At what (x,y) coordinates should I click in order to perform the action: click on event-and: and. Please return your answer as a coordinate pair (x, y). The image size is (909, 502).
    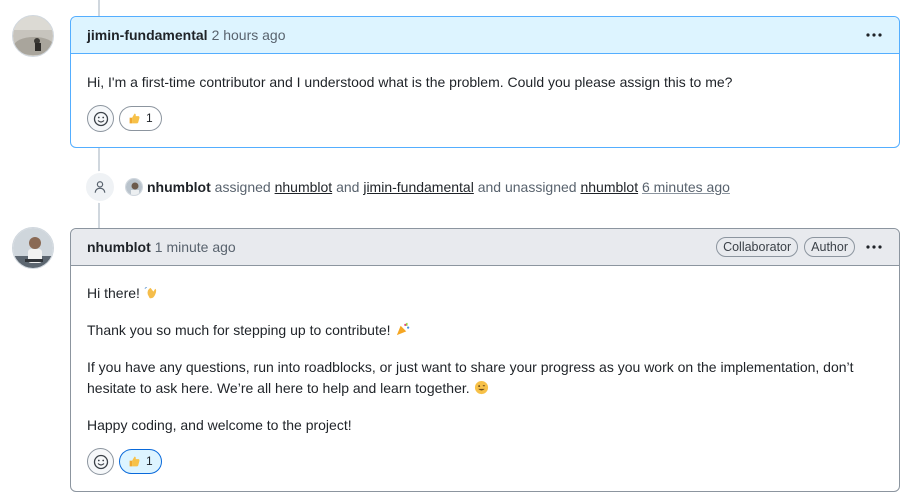
    Looking at the image, I should click on (348, 187).